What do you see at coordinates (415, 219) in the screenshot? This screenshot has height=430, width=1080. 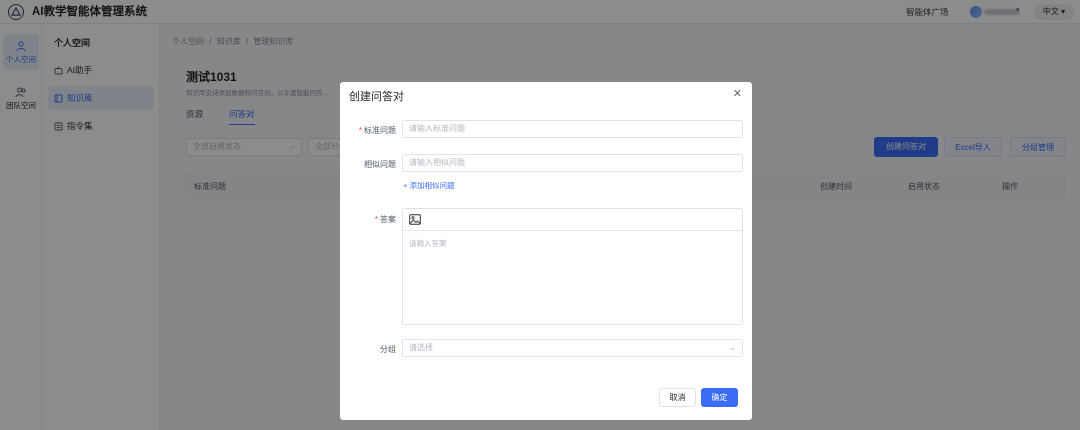 I see `image-icon` at bounding box center [415, 219].